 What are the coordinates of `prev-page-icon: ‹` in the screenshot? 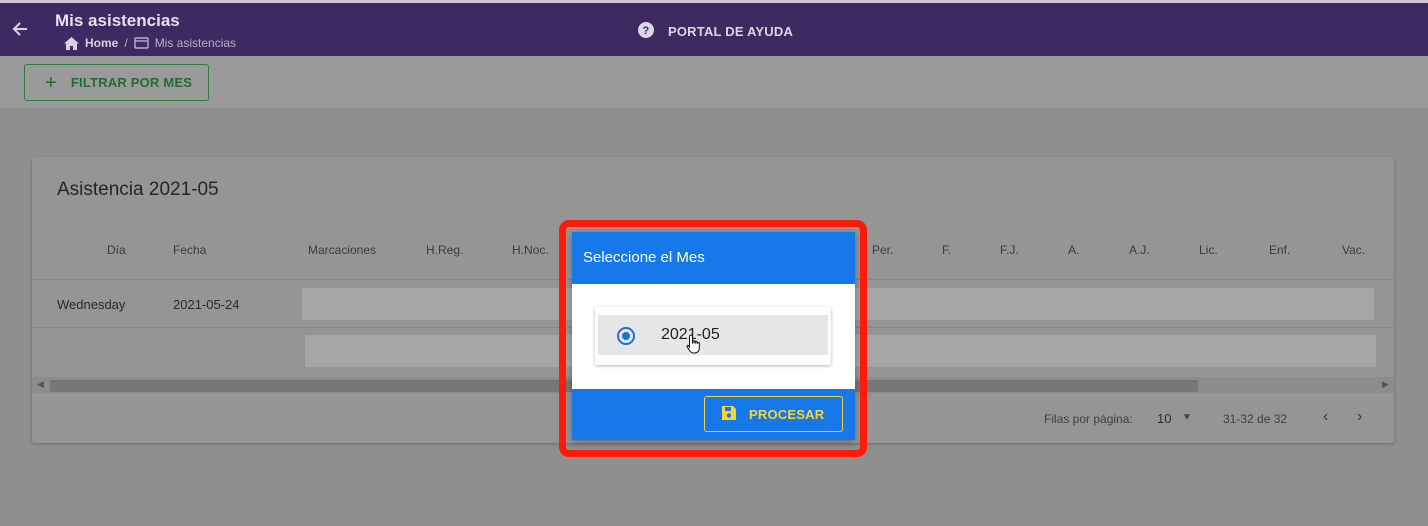 It's located at (1325, 417).